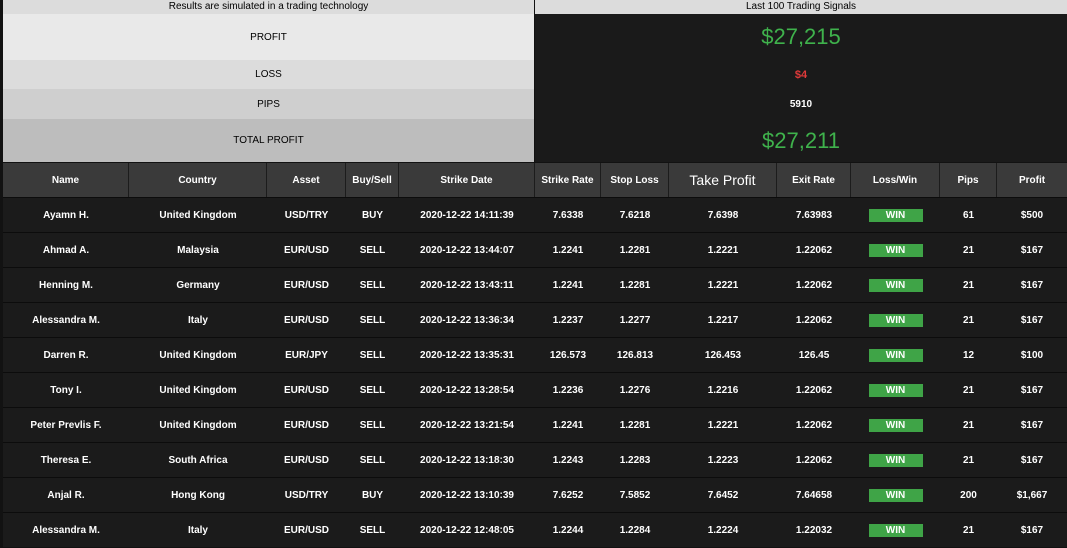  I want to click on cell-strike-date: 2020-12-22 13:21:54, so click(467, 425).